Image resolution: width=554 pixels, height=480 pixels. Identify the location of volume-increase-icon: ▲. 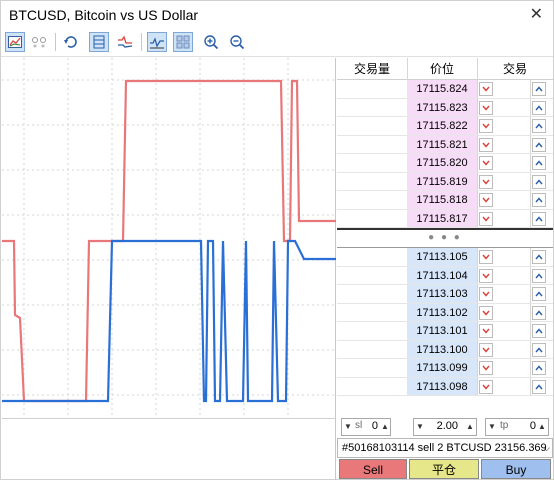
(470, 427).